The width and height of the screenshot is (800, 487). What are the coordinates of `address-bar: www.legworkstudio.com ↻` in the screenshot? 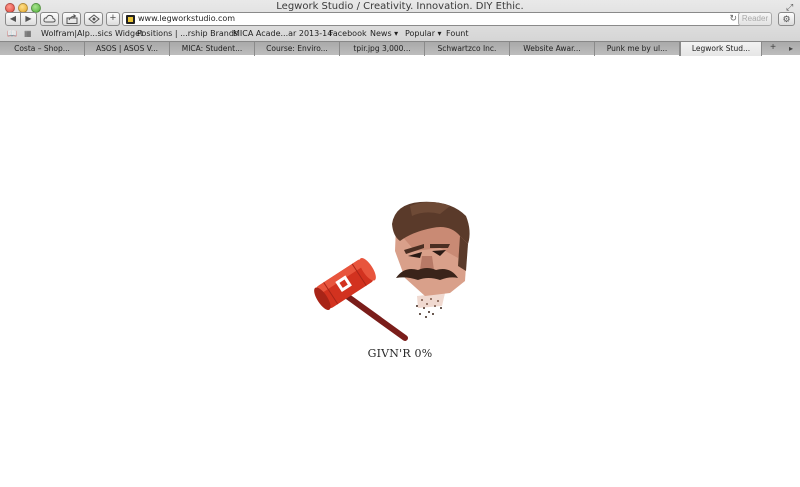 It's located at (432, 19).